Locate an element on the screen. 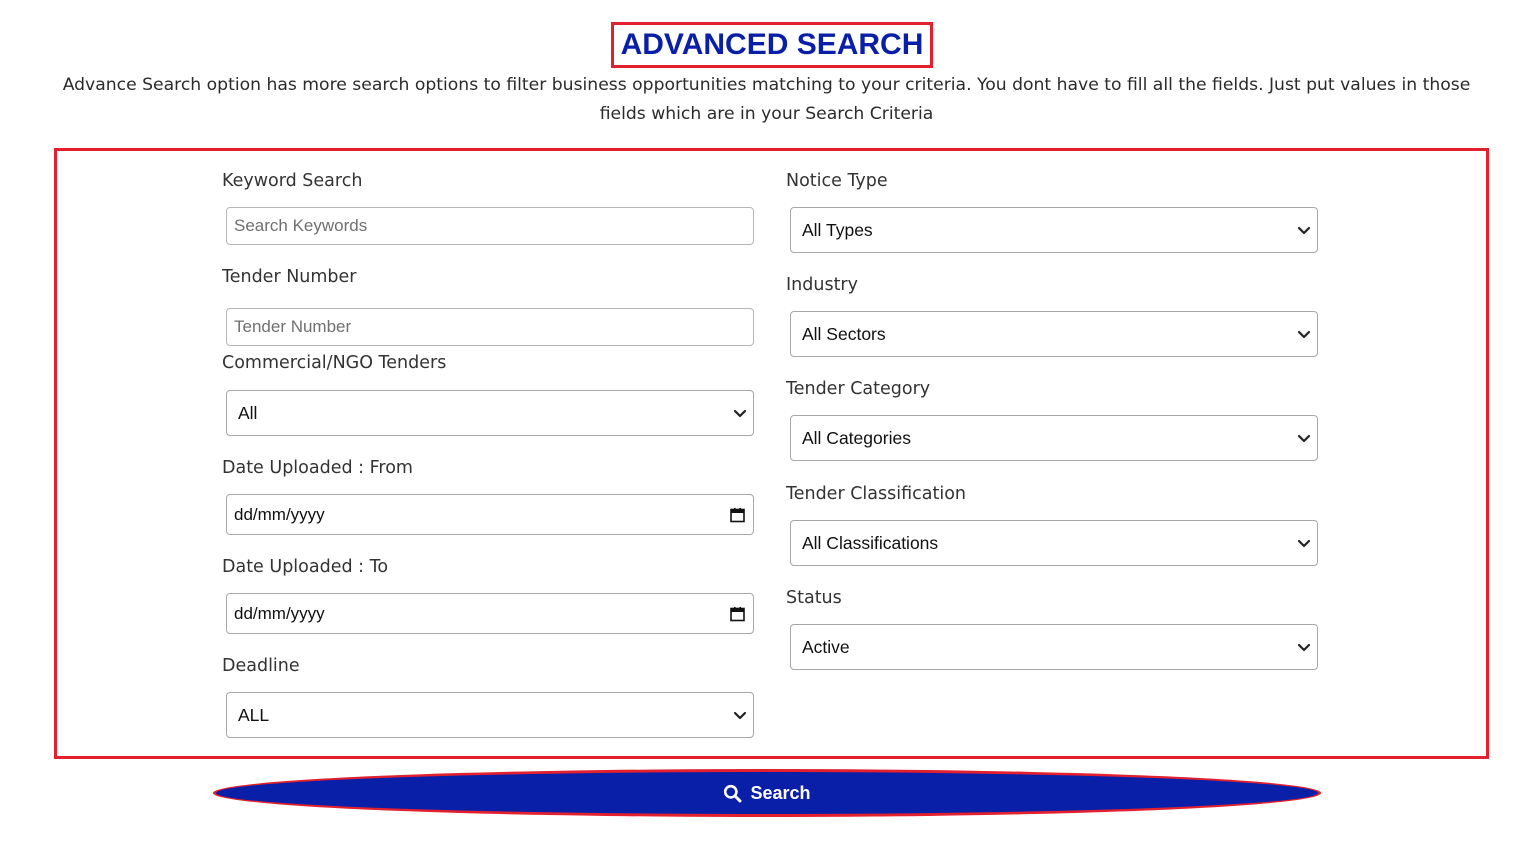 The image size is (1533, 853). commercial-ngo-label: Commercial/NGO Tenders is located at coordinates (334, 363).